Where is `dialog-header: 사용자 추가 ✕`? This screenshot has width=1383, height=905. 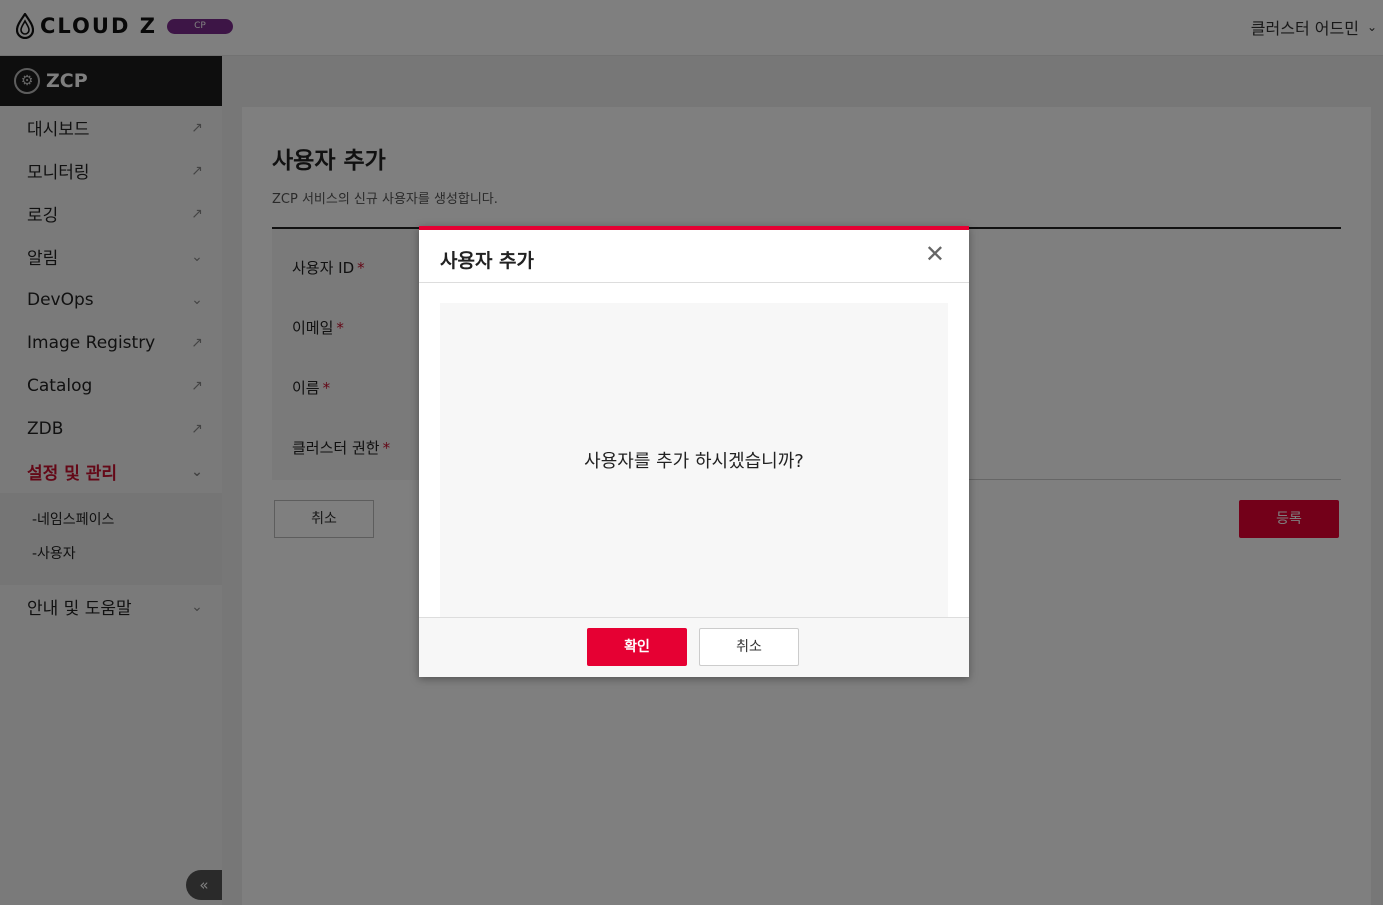
dialog-header: 사용자 추가 ✕ is located at coordinates (694, 256).